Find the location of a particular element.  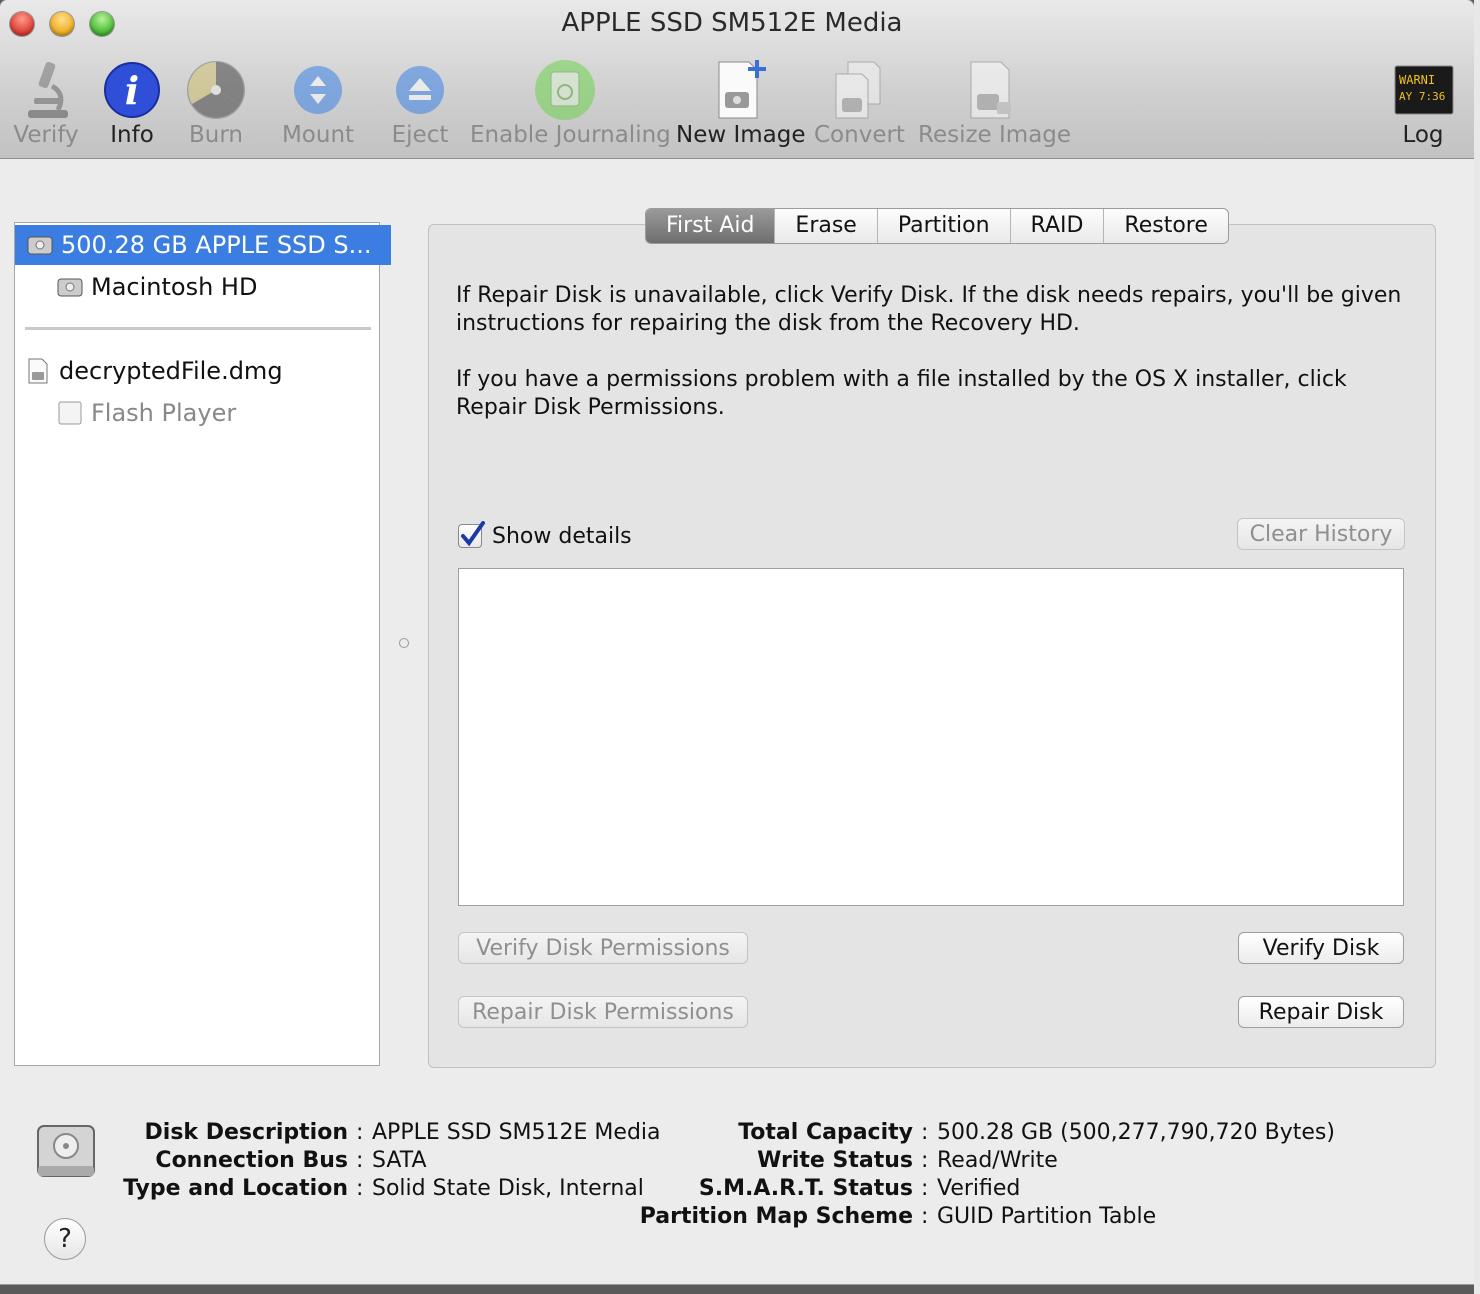

toolbar-enable-journaling-button: Enable Journaling is located at coordinates (570, 103).